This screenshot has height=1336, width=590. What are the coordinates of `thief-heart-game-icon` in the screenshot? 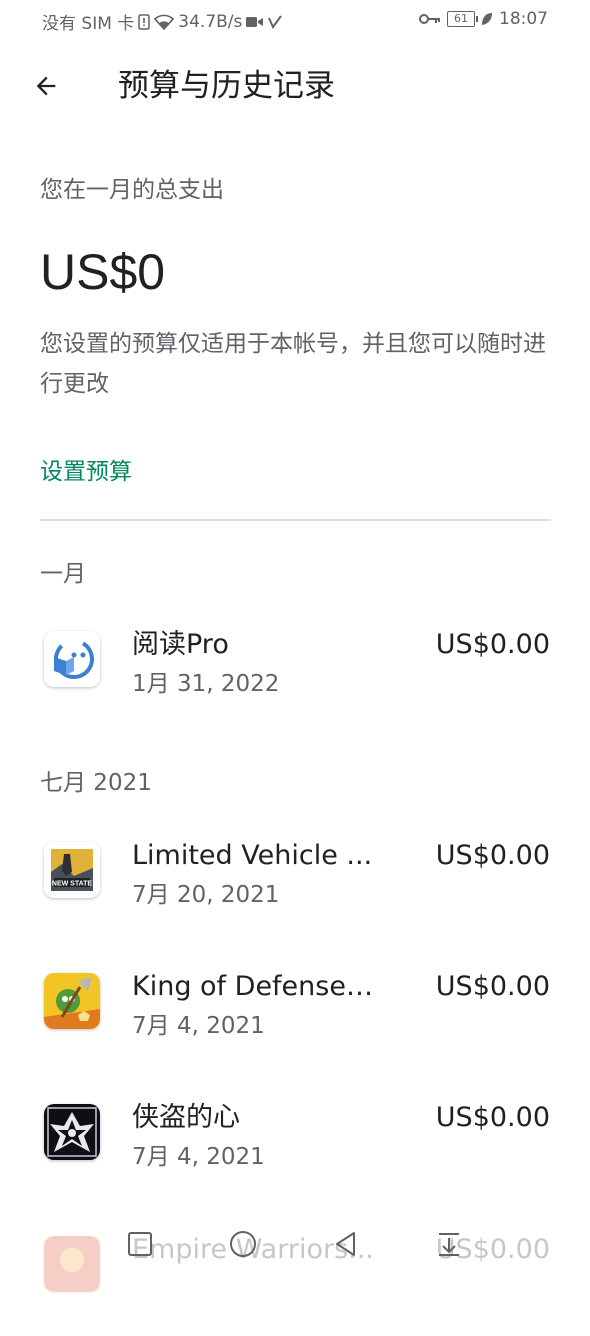 It's located at (72, 1132).